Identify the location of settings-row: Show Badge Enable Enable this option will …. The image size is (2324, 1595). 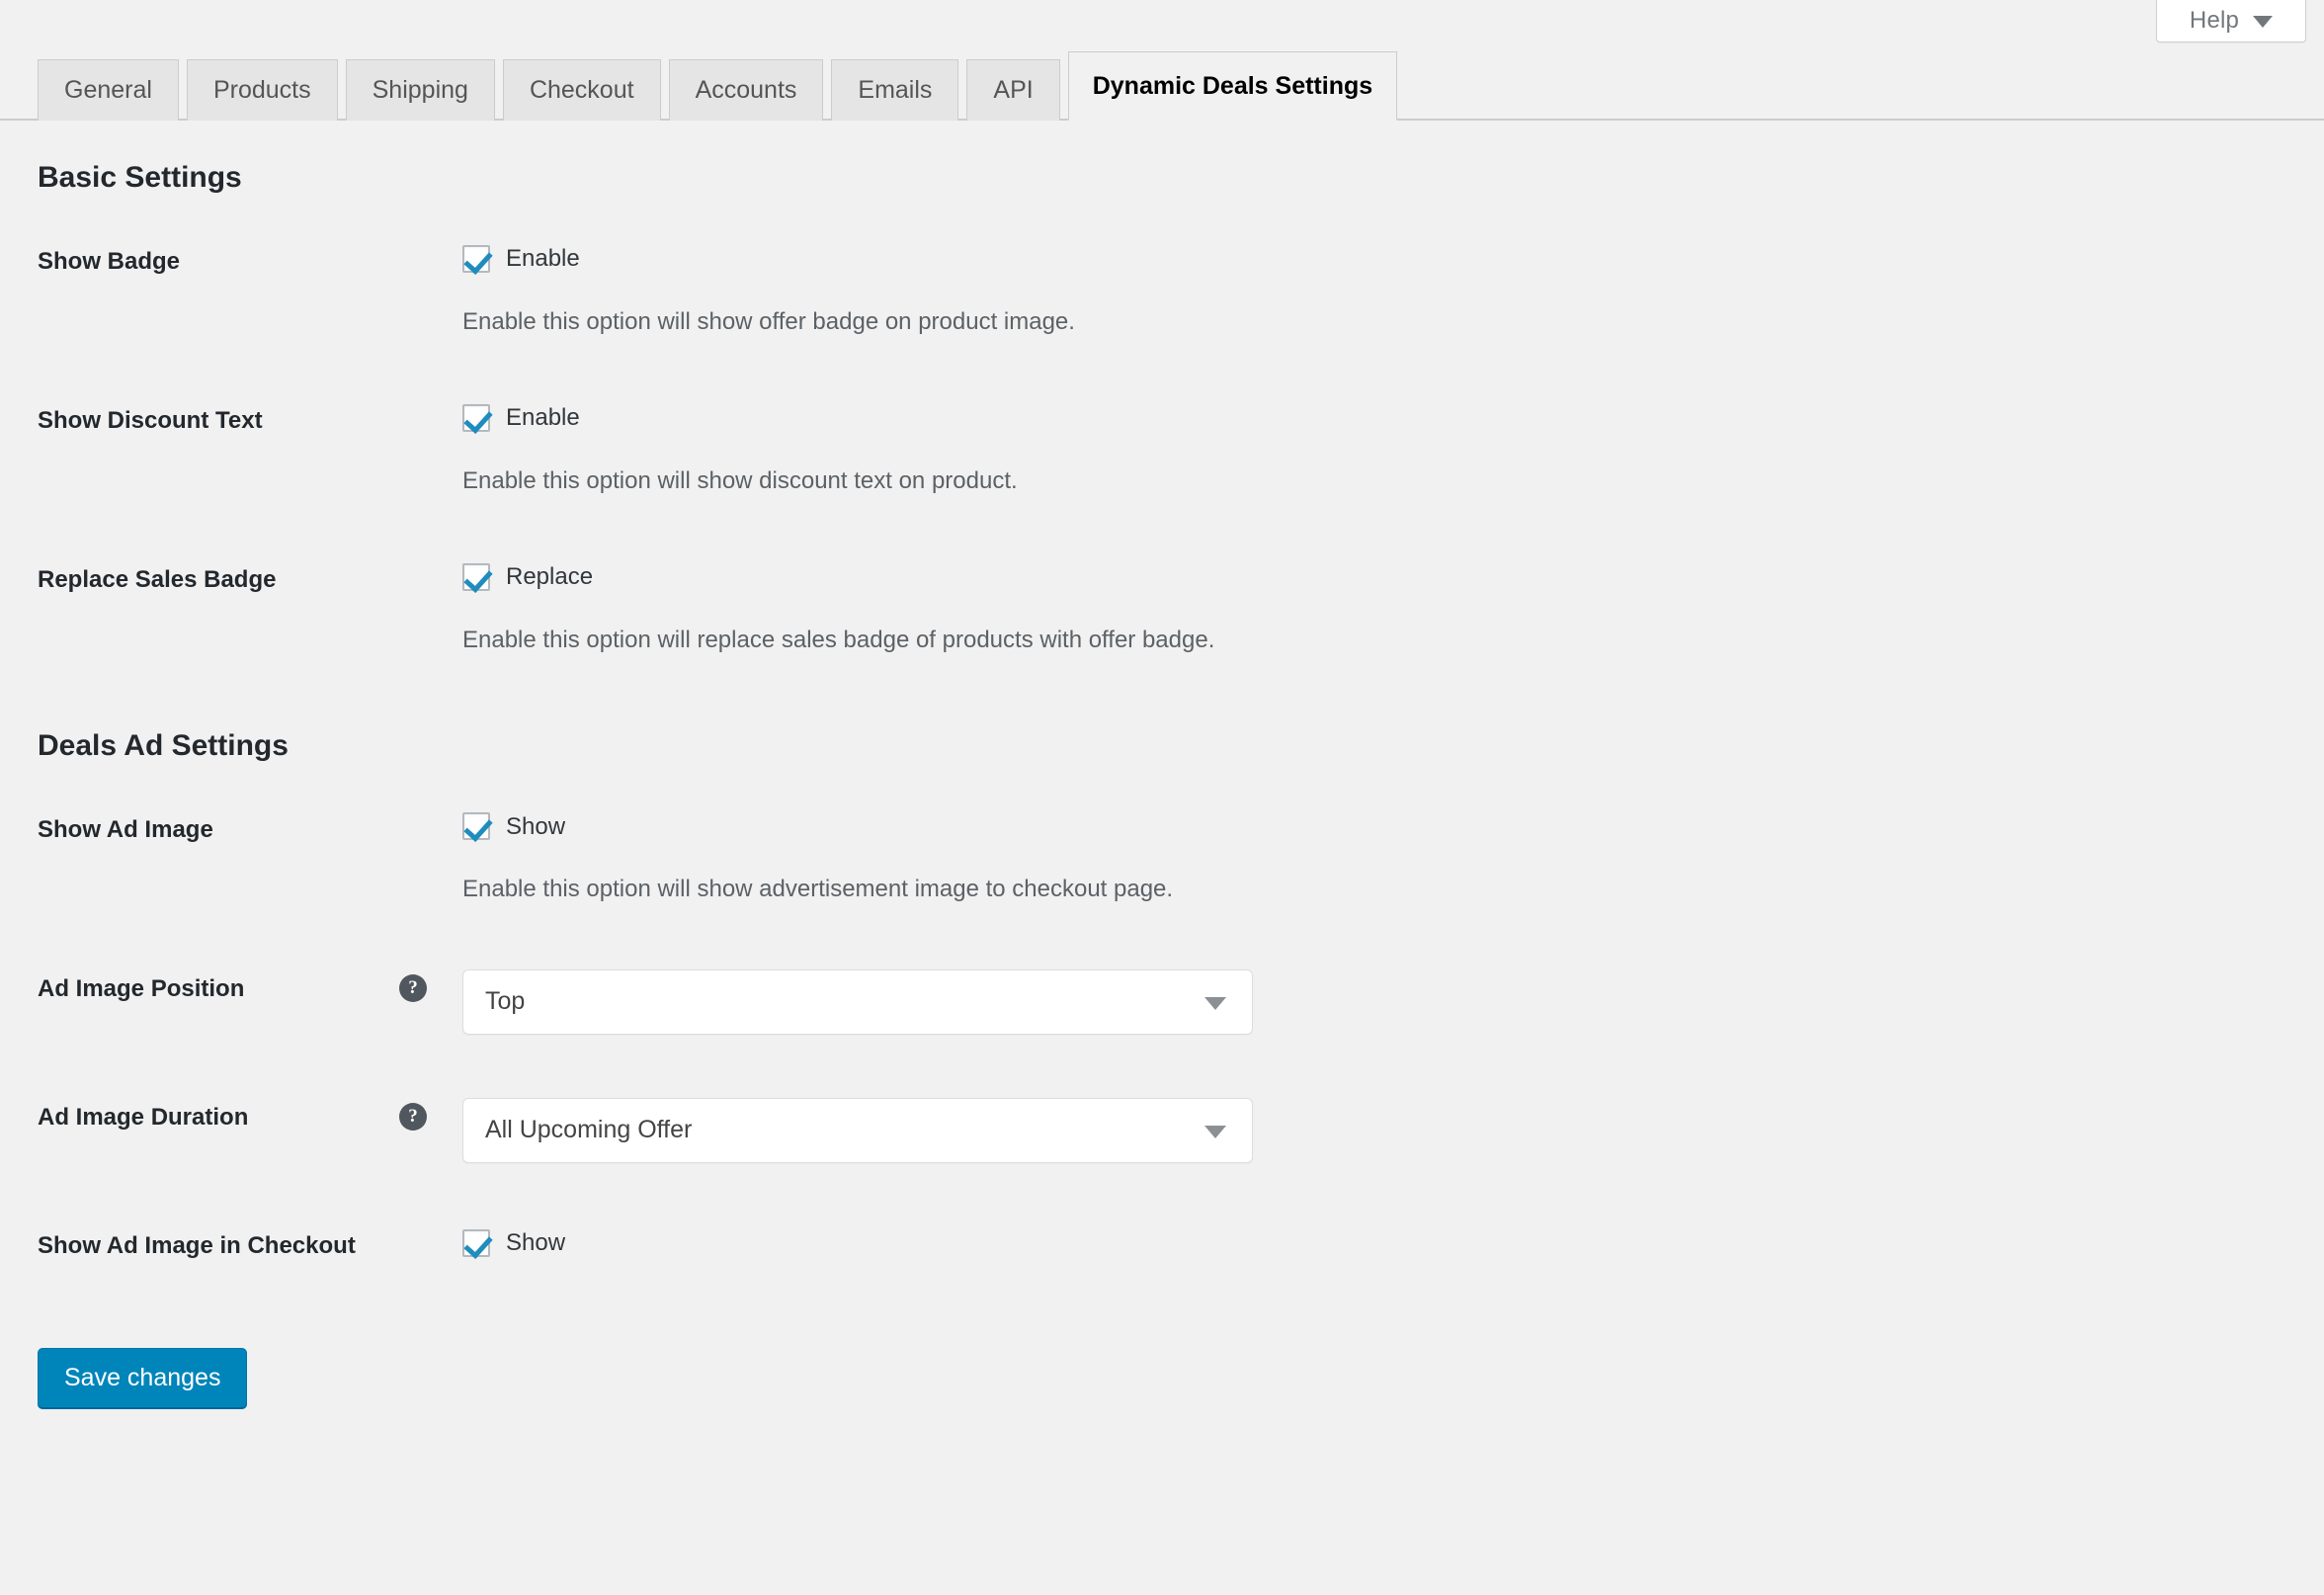
(1162, 290).